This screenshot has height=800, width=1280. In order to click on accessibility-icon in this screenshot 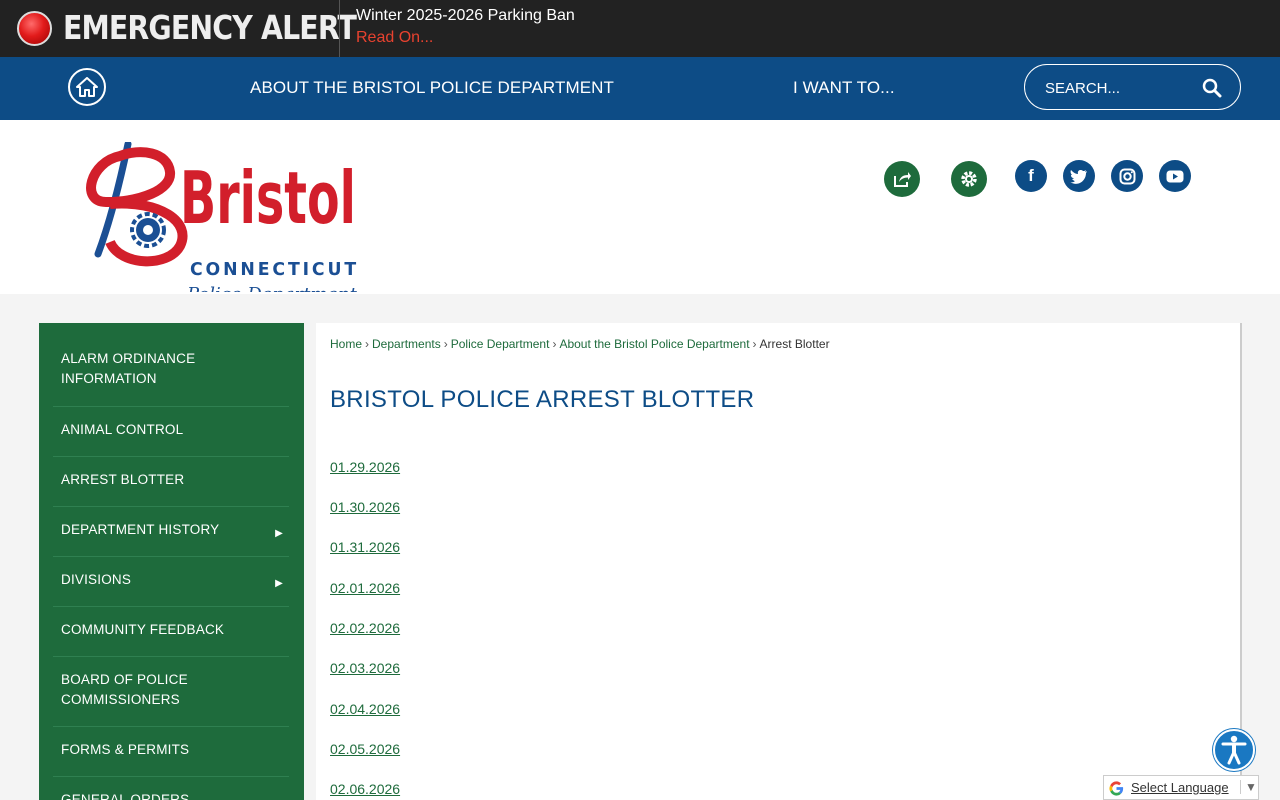, I will do `click(1234, 750)`.